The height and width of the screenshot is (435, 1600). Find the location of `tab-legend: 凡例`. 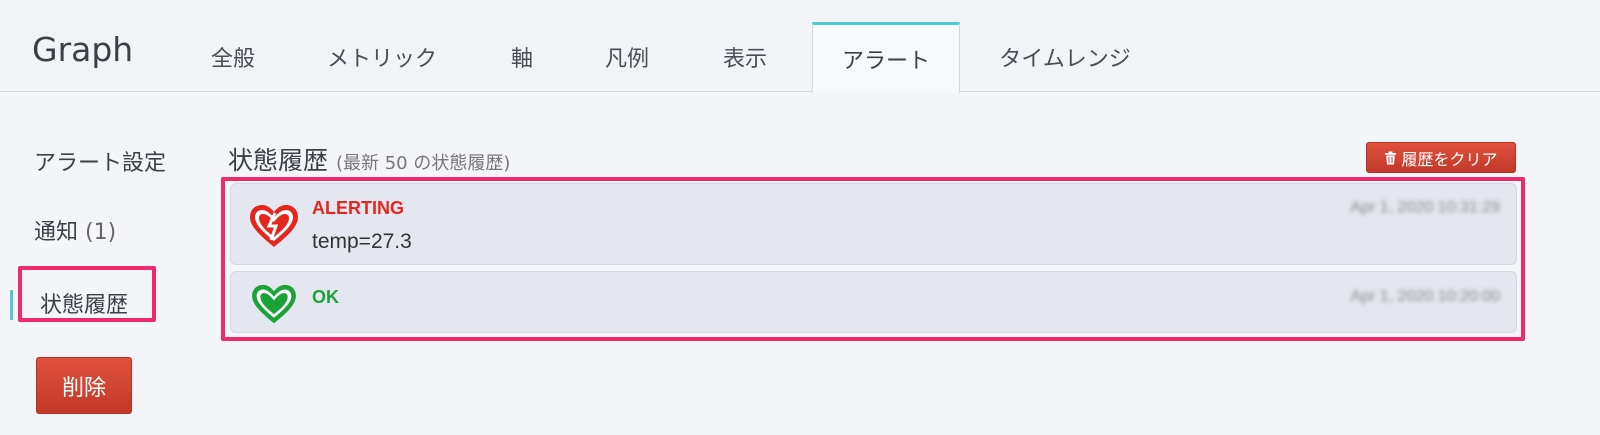

tab-legend: 凡例 is located at coordinates (627, 57).